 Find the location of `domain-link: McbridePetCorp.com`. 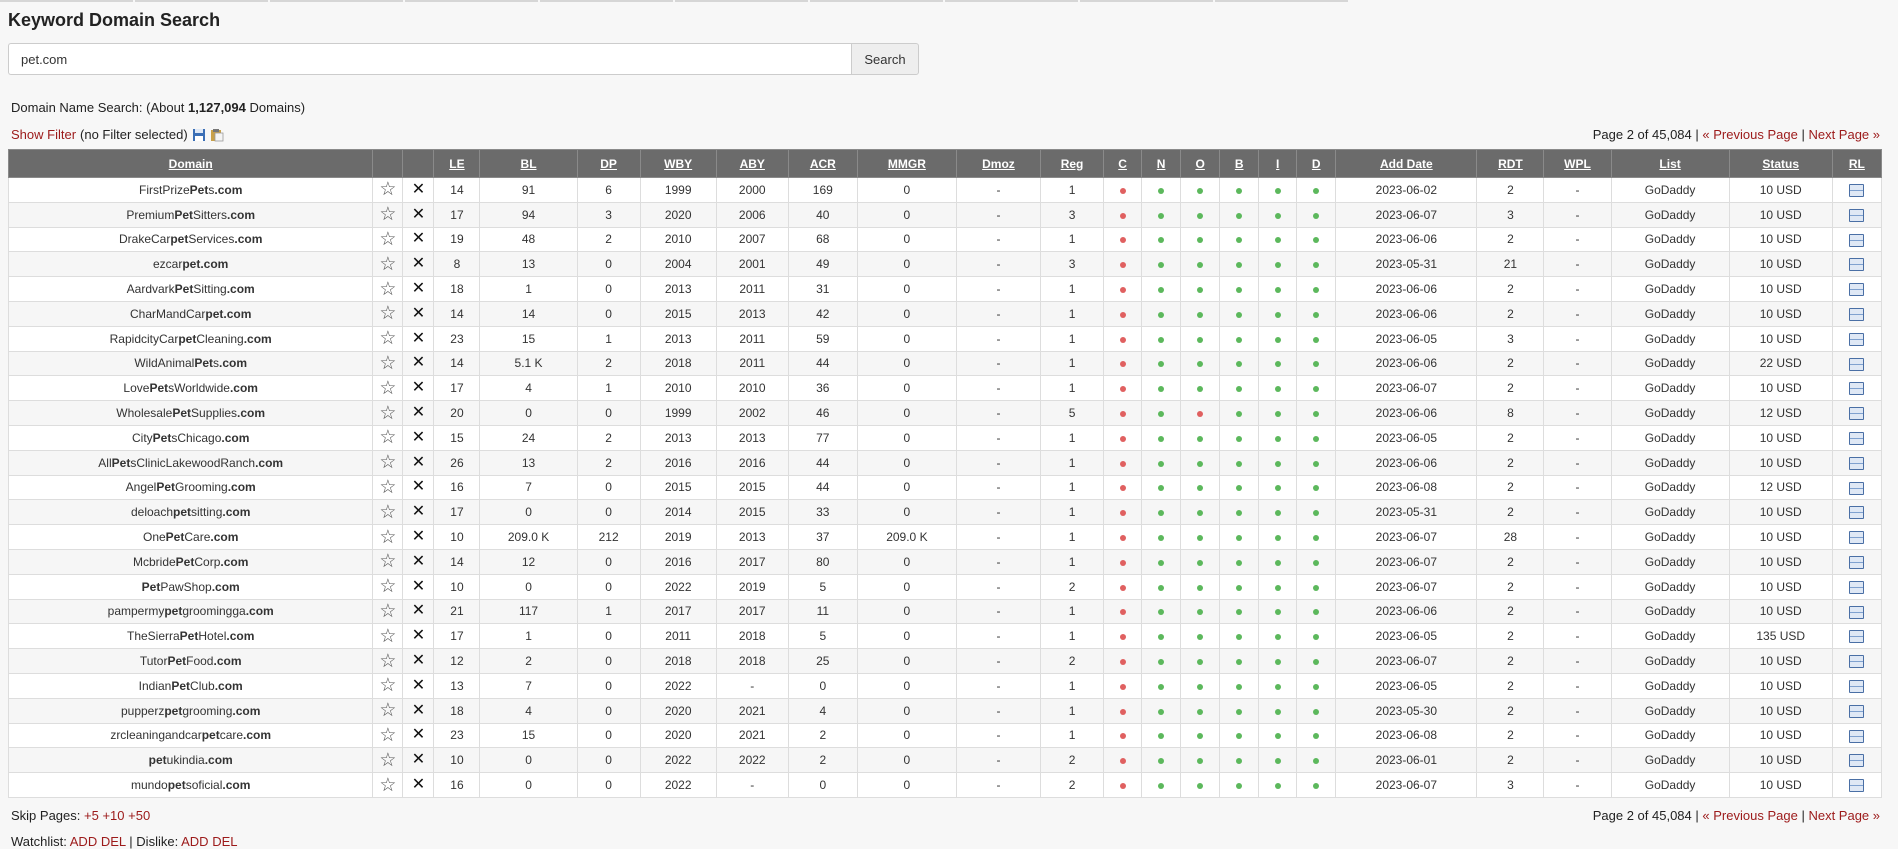

domain-link: McbridePetCorp.com is located at coordinates (190, 562).